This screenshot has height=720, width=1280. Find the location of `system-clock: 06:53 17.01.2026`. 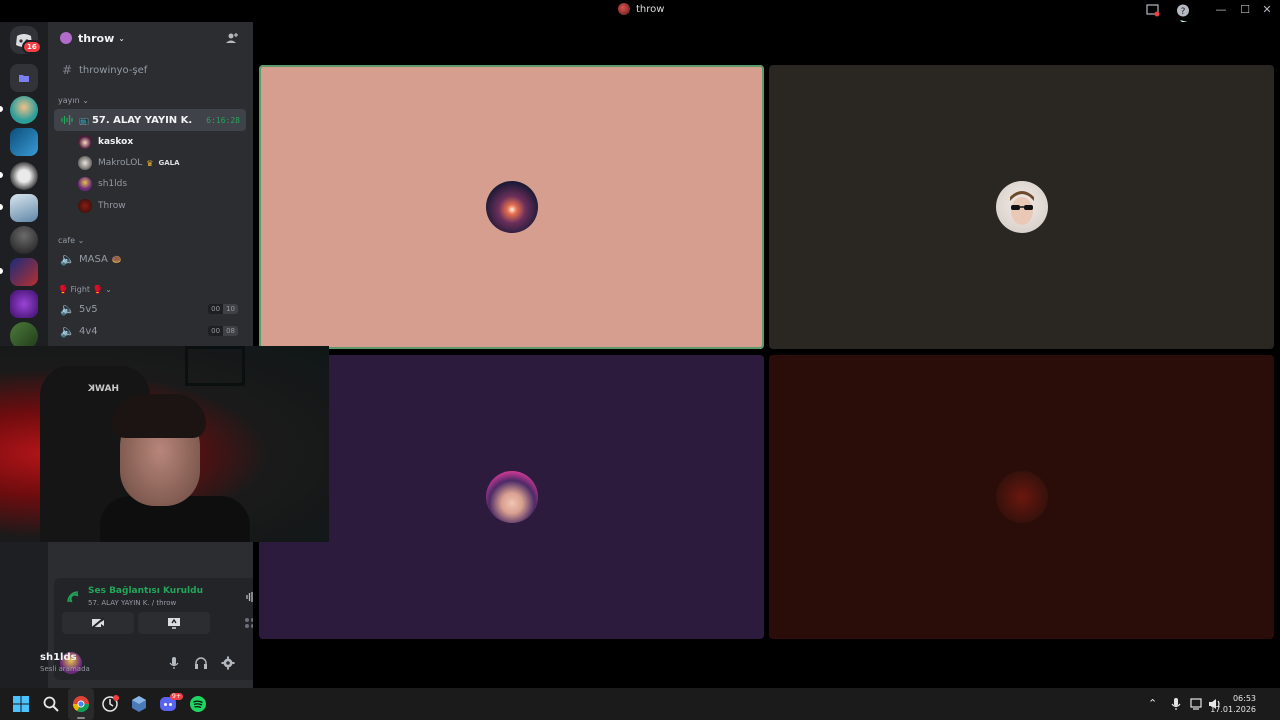

system-clock: 06:53 17.01.2026 is located at coordinates (1233, 704).